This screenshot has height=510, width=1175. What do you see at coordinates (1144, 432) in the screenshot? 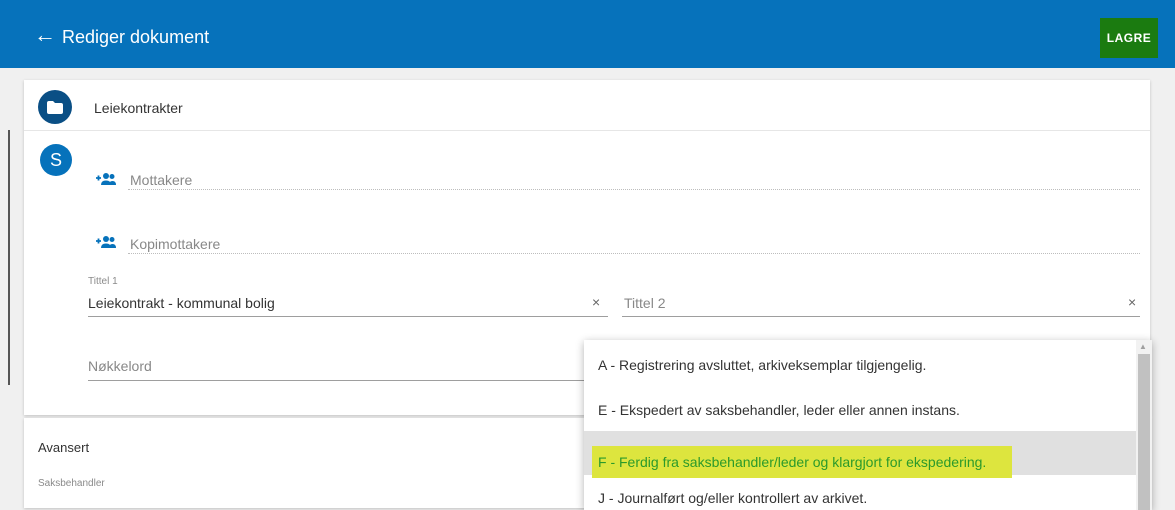
I see `scrollbar-thumb` at bounding box center [1144, 432].